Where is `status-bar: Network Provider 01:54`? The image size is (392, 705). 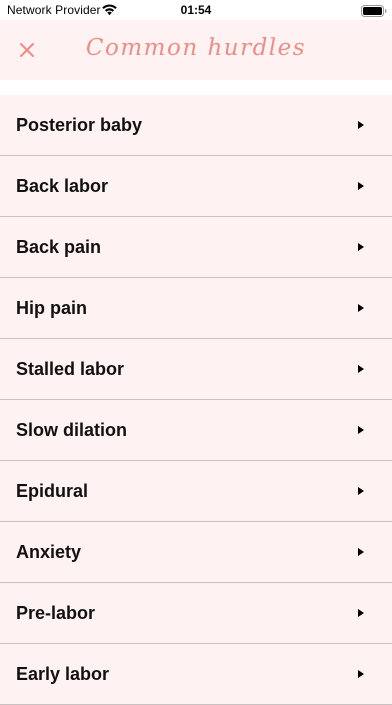 status-bar: Network Provider 01:54 is located at coordinates (196, 10).